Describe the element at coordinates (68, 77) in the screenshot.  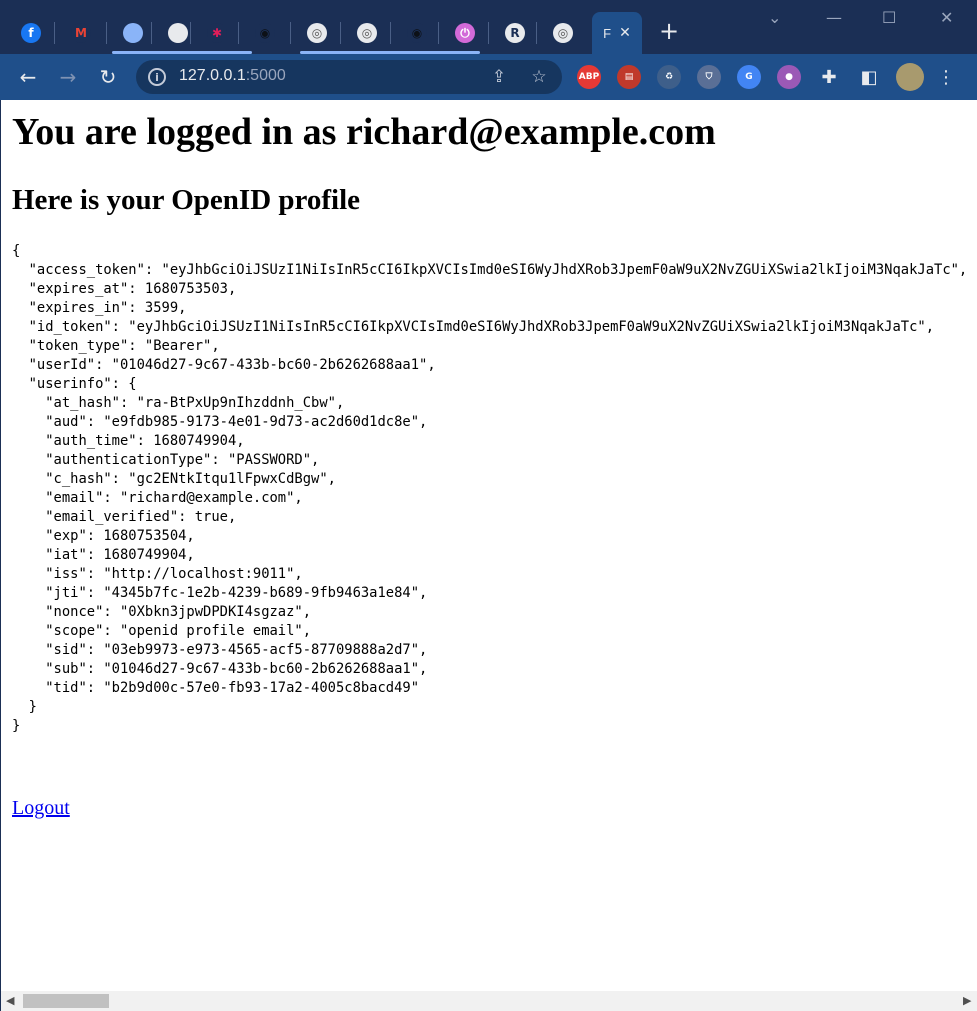
I see `forward-button: →` at that location.